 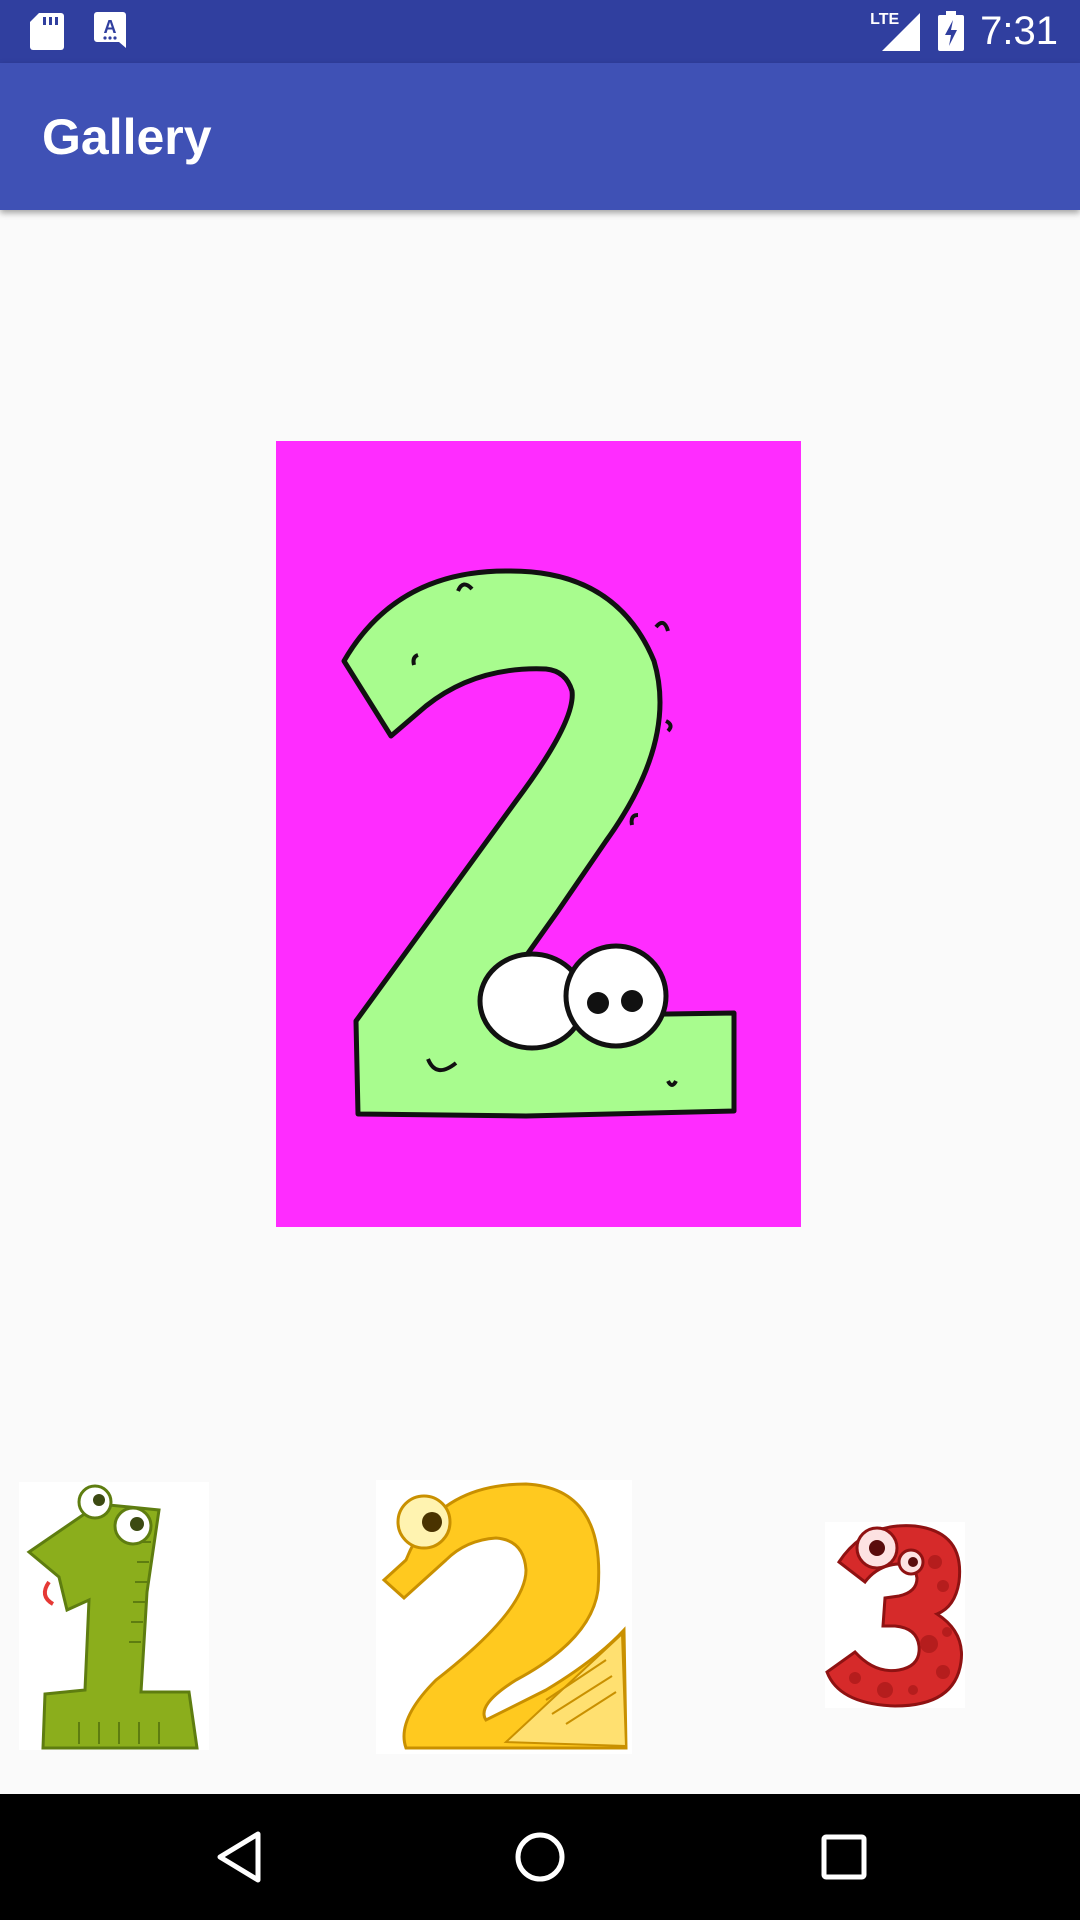 I want to click on network-label: LTE, so click(x=885, y=19).